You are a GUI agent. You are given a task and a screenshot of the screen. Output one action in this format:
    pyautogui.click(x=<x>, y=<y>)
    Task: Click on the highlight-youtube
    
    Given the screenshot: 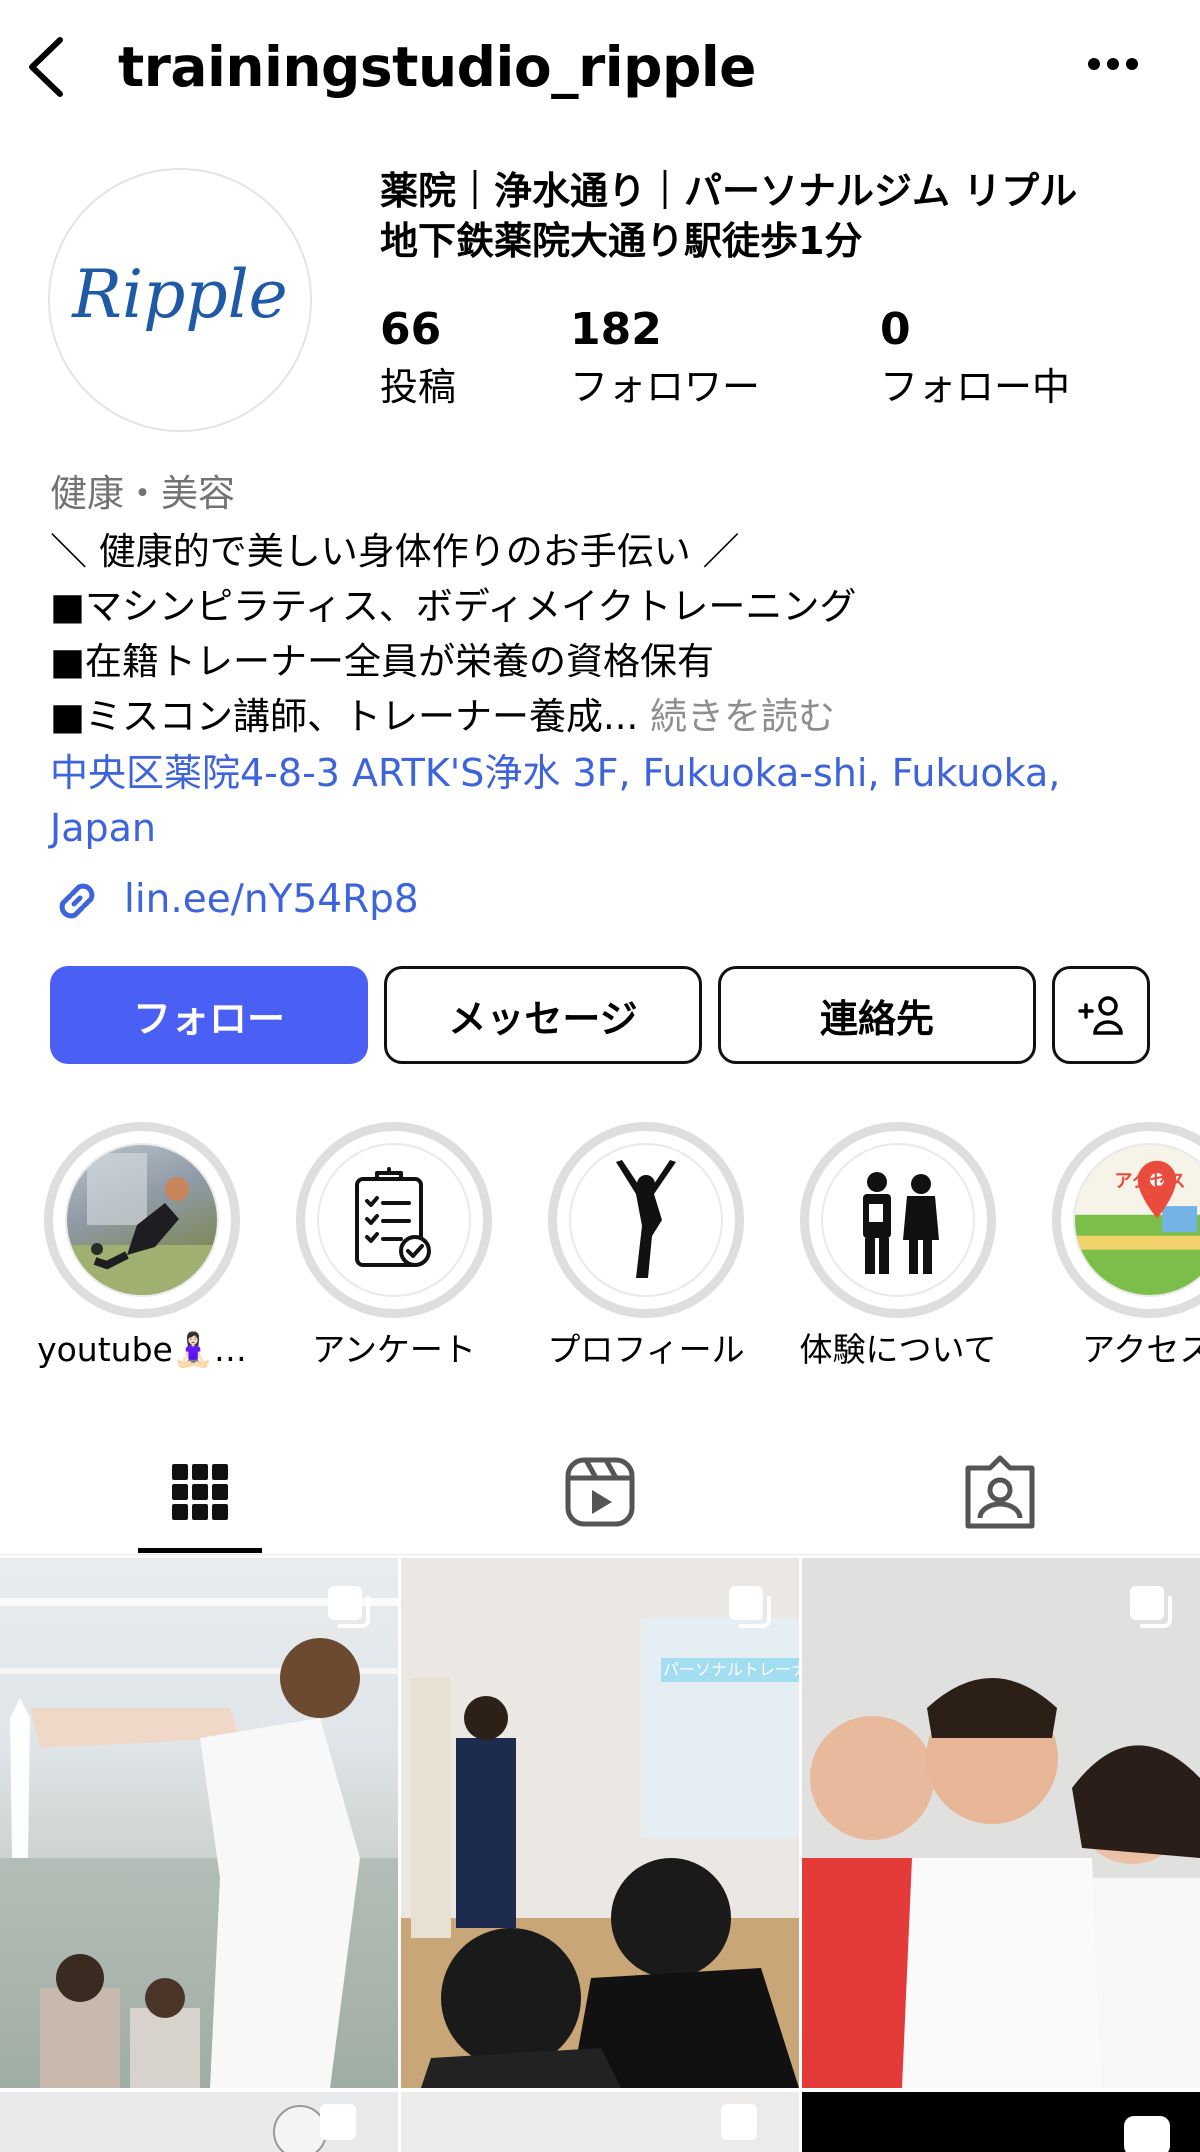 What is the action you would take?
    pyautogui.click(x=142, y=1220)
    